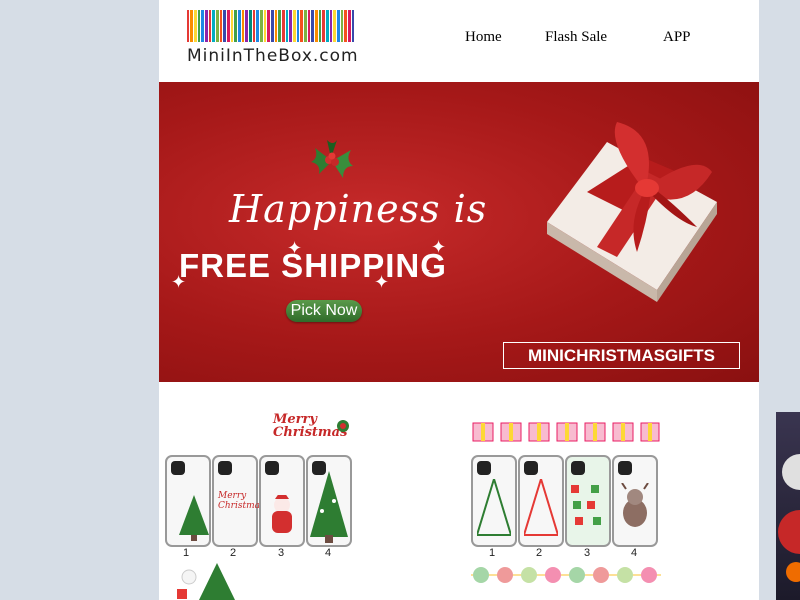  What do you see at coordinates (358, 209) in the screenshot?
I see `banner-headline: Happiness is` at bounding box center [358, 209].